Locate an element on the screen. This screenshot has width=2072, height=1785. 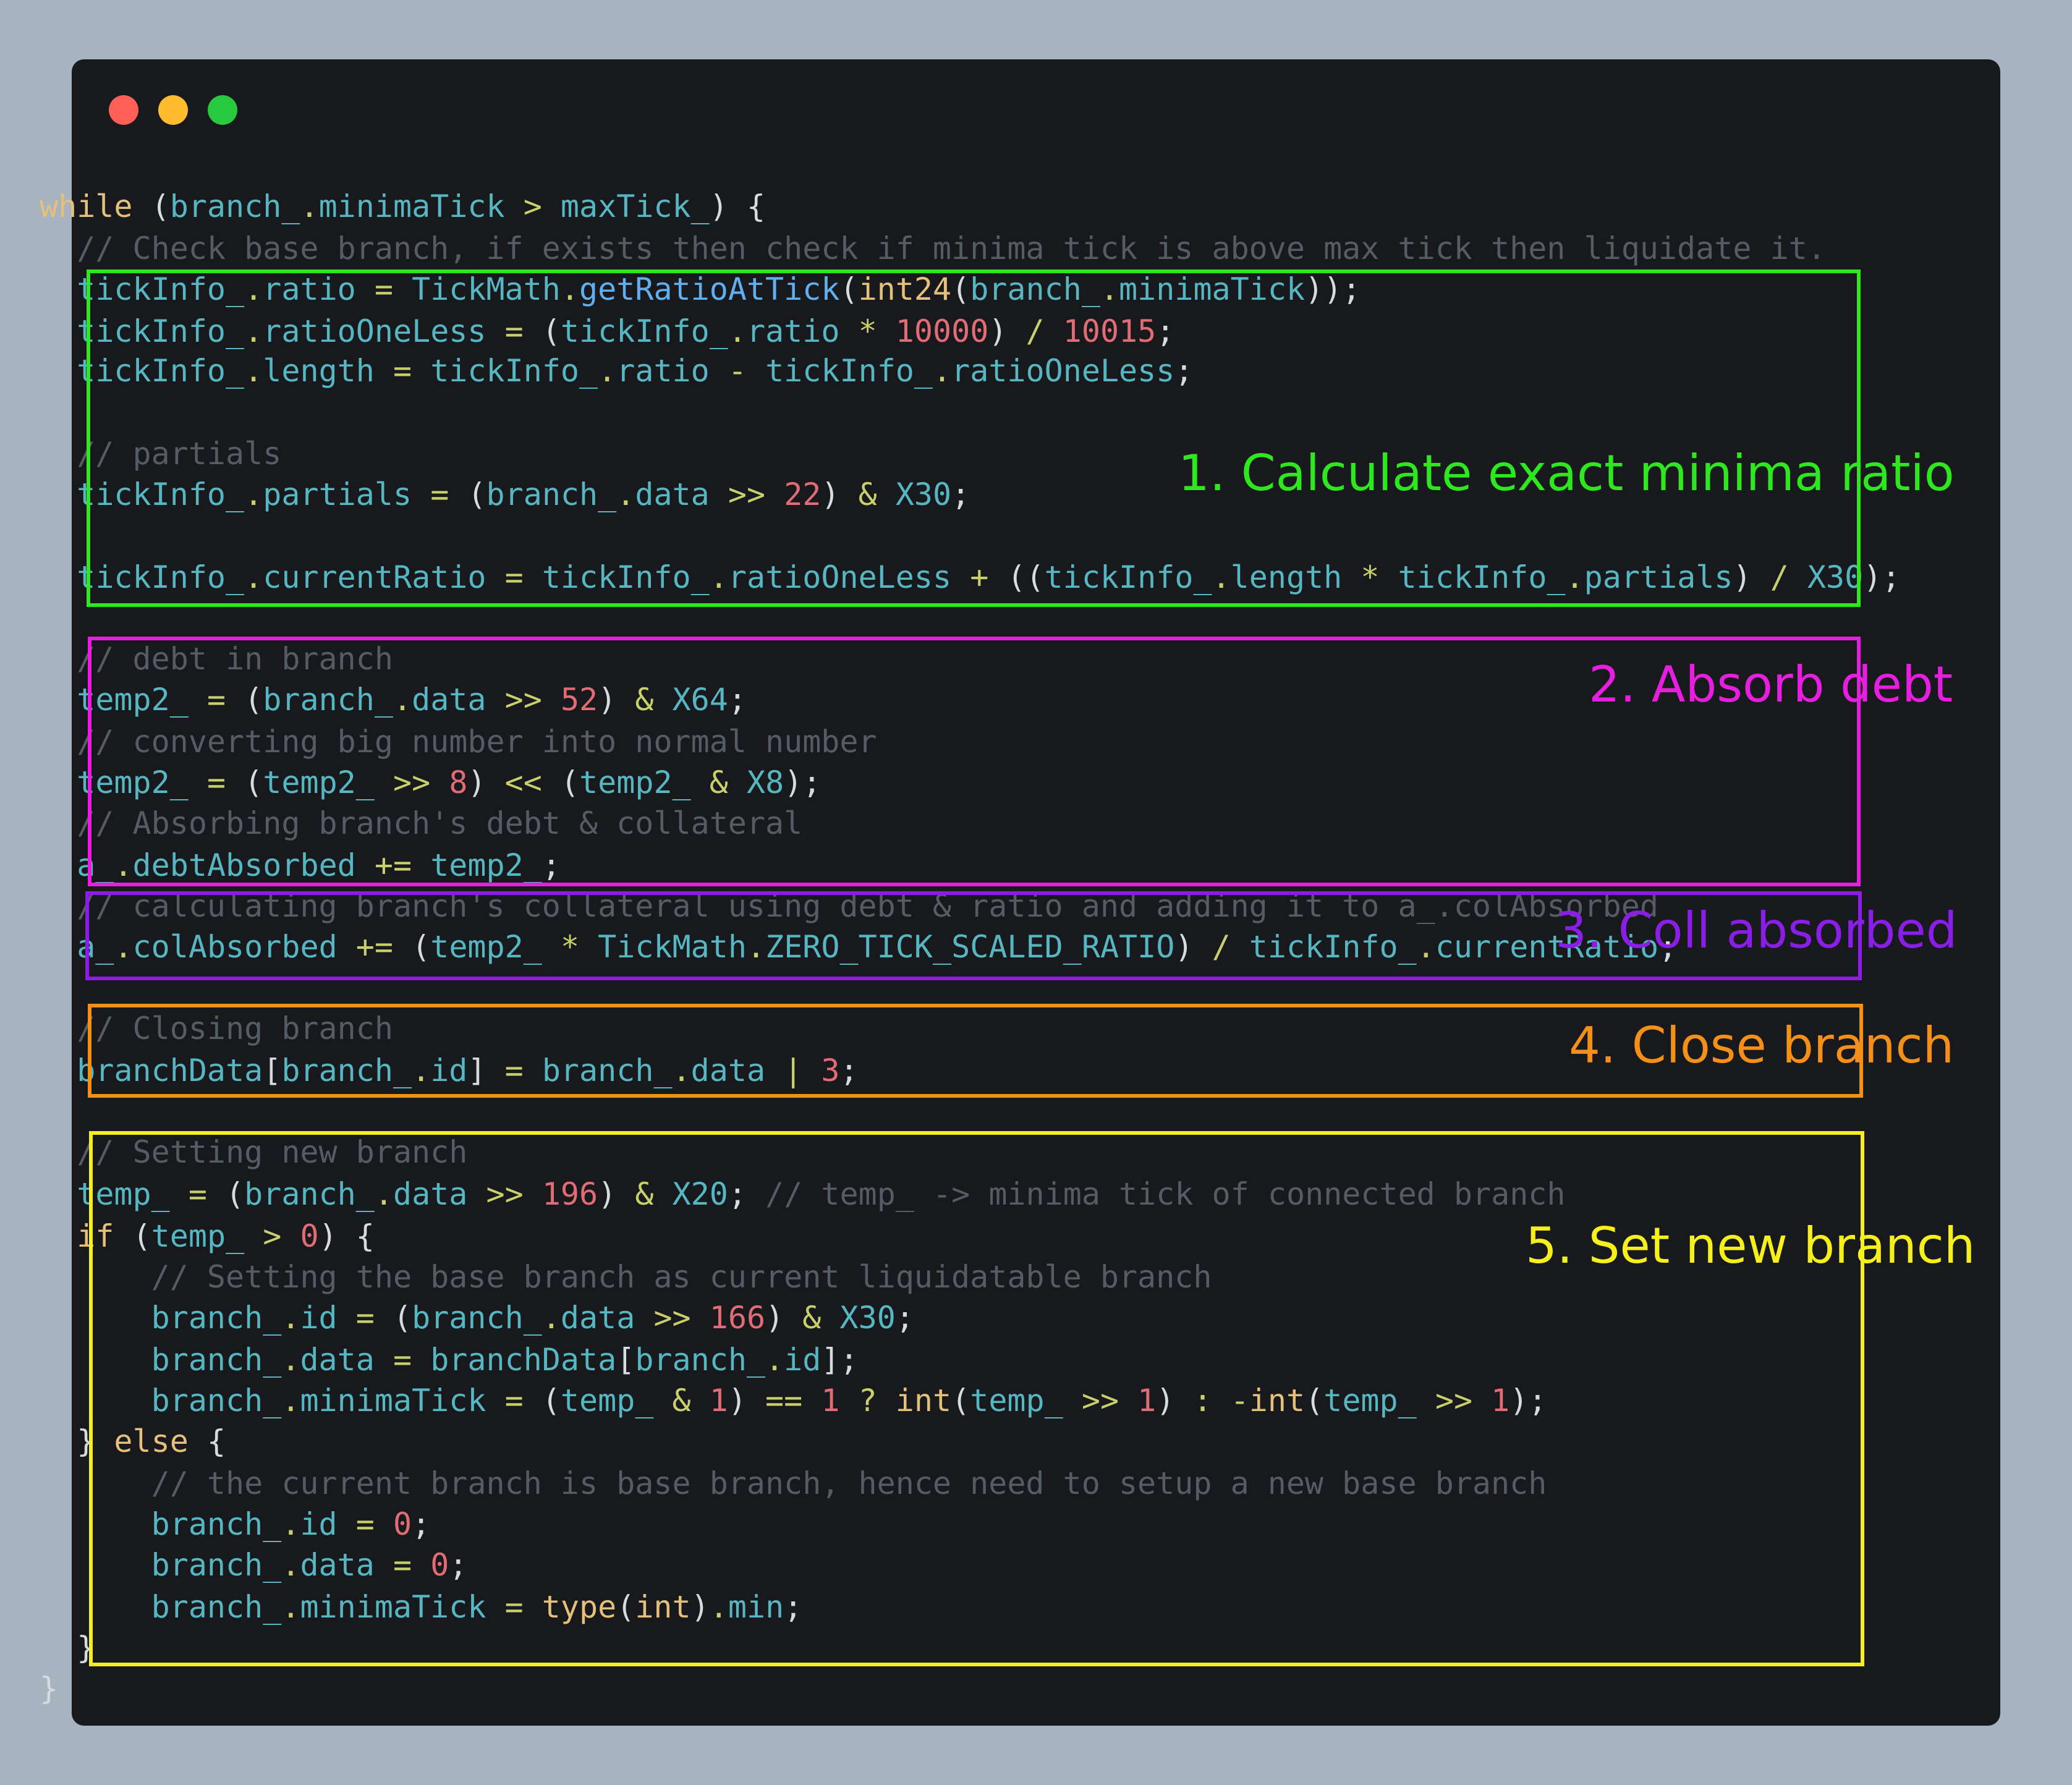
annotation-label-5: 5. Set new branch is located at coordinates (1751, 1245).